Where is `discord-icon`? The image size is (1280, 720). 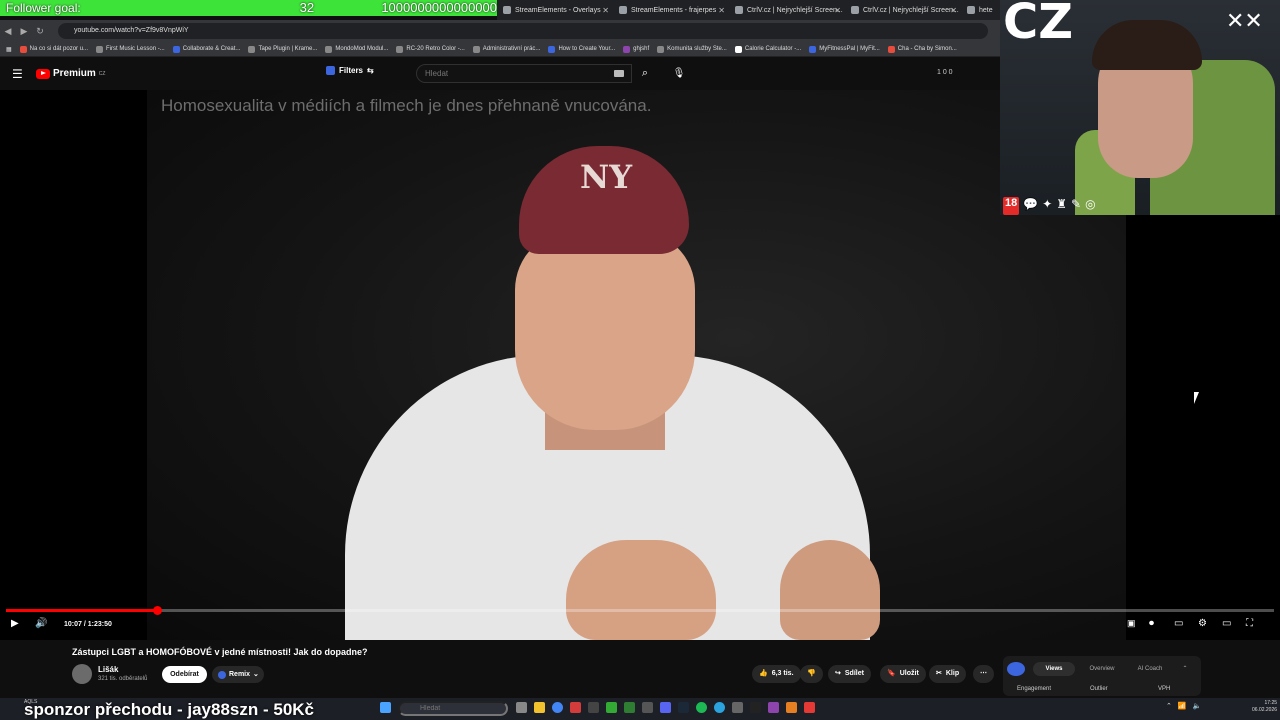
discord-icon is located at coordinates (665, 707).